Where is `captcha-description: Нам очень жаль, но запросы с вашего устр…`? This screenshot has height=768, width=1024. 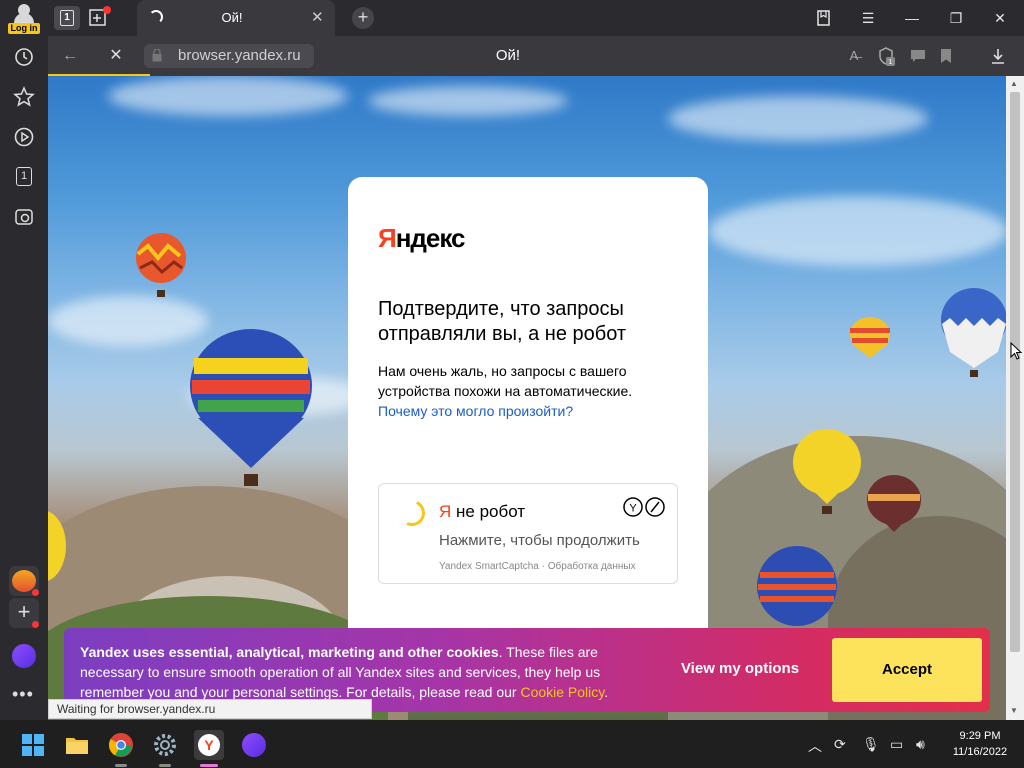
captcha-description: Нам очень жаль, но запросы с вашего устр… is located at coordinates (513, 391).